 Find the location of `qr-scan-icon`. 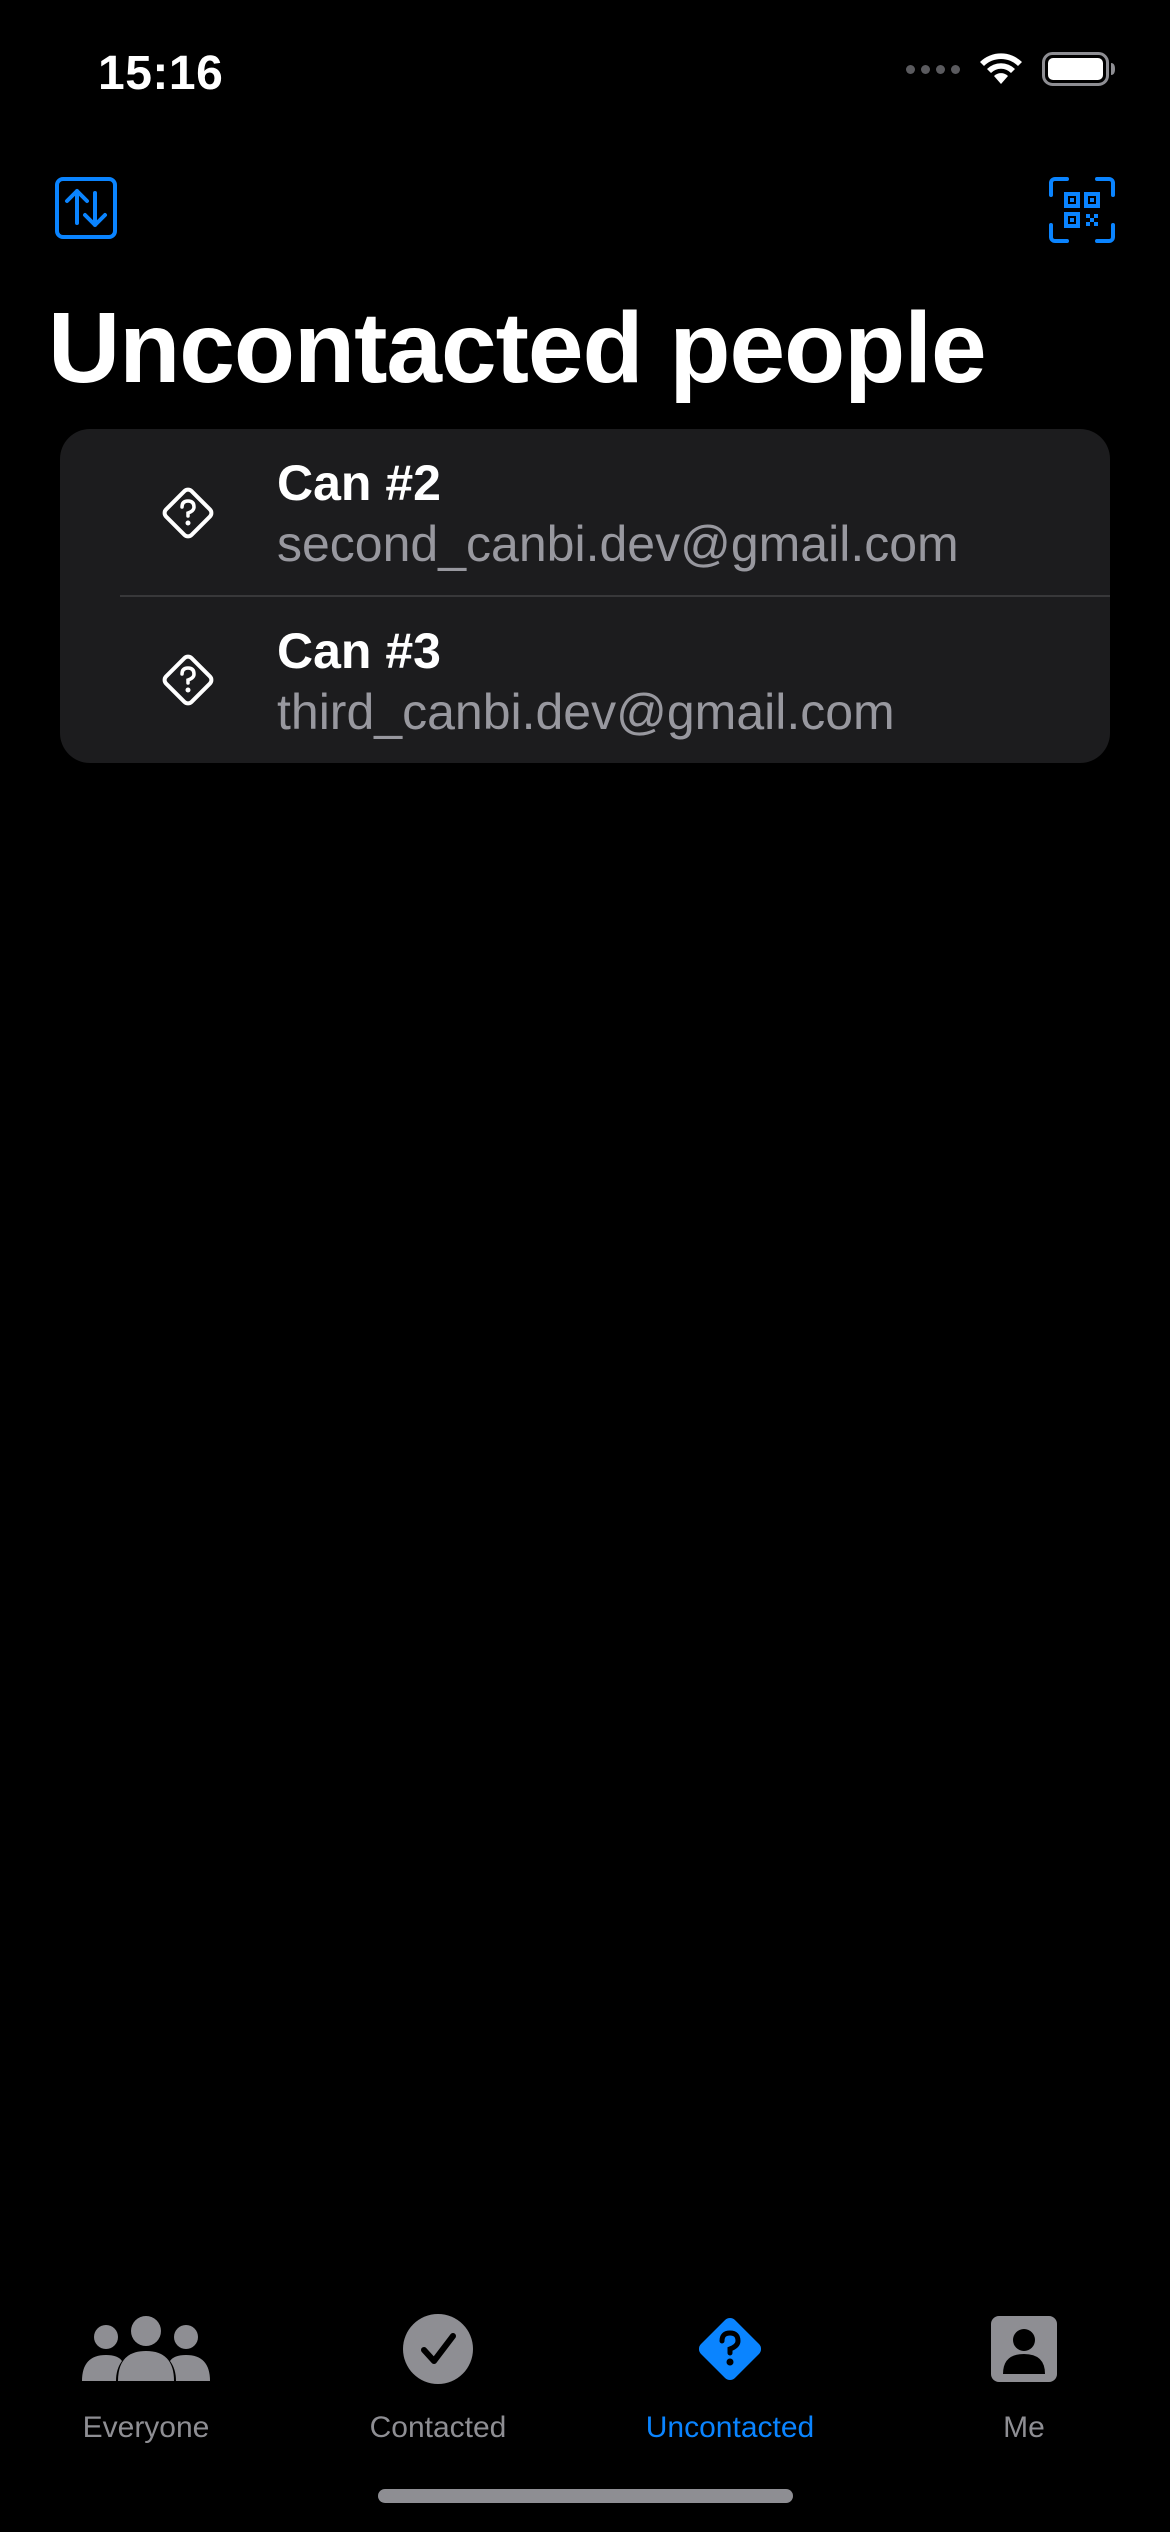

qr-scan-icon is located at coordinates (1082, 210).